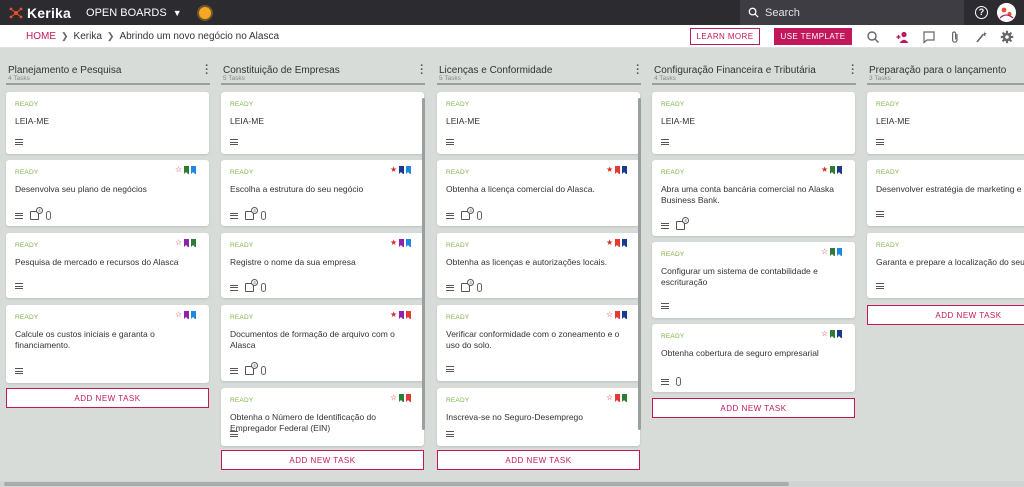 This screenshot has height=487, width=1024. I want to click on user-avatar, so click(1006, 12).